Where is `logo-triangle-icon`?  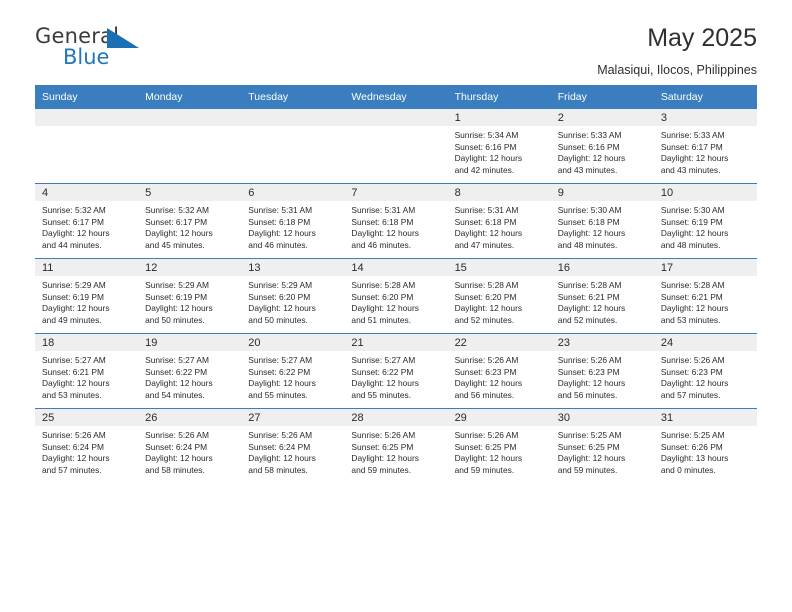
logo-triangle-icon is located at coordinates (123, 38).